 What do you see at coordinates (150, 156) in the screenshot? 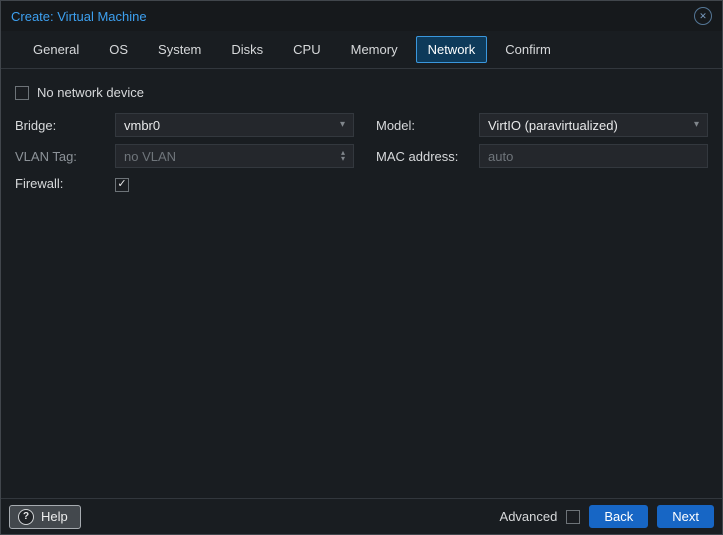
I see `vlan-tag-placeholder: no VLAN` at bounding box center [150, 156].